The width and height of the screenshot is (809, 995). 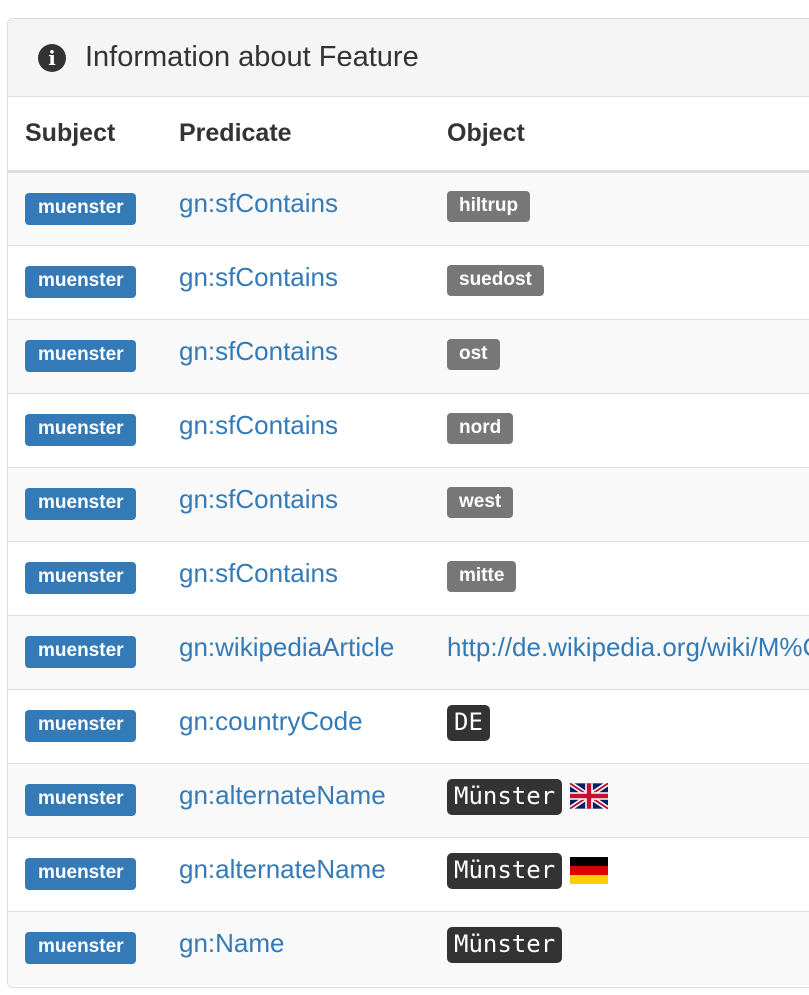 I want to click on header-predicate: Predicate, so click(x=297, y=135).